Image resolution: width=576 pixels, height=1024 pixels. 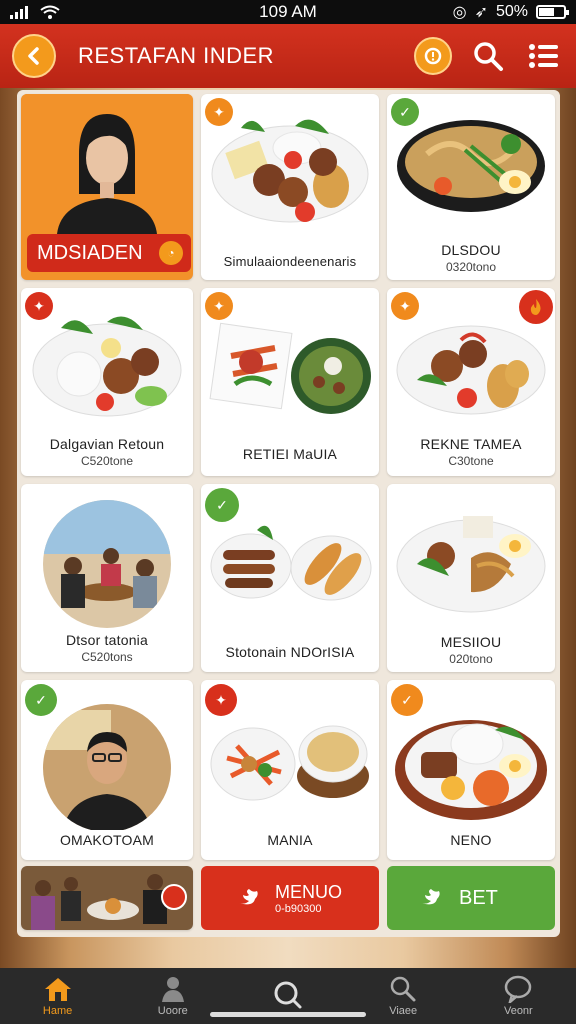 What do you see at coordinates (518, 1011) in the screenshot?
I see `nav-label: Veonr` at bounding box center [518, 1011].